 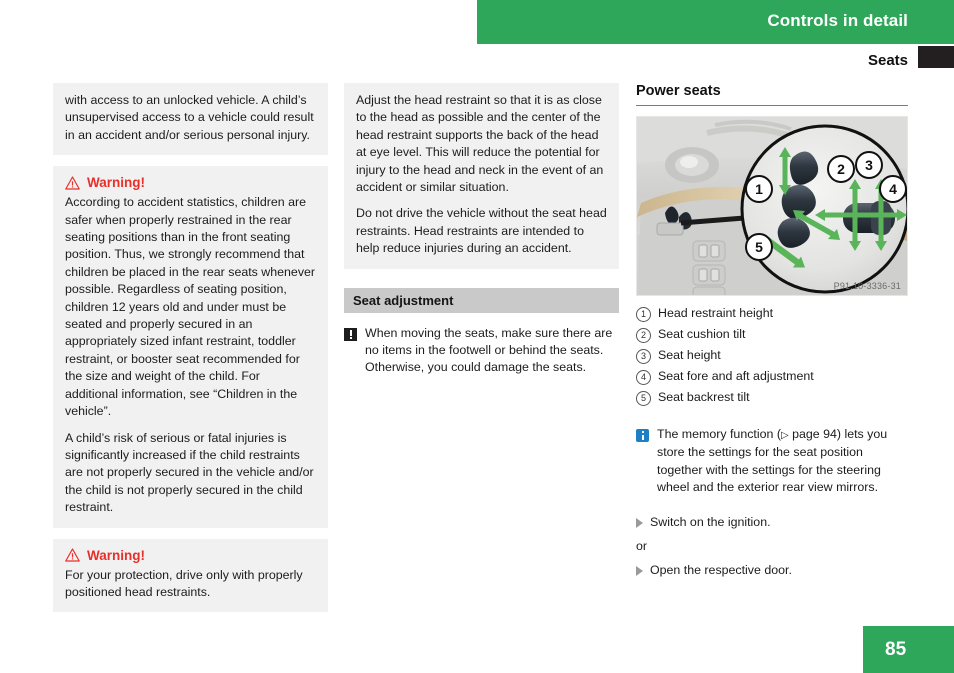 I want to click on subsection-heading-seat-adjustment: Seat adjustment, so click(x=481, y=300).